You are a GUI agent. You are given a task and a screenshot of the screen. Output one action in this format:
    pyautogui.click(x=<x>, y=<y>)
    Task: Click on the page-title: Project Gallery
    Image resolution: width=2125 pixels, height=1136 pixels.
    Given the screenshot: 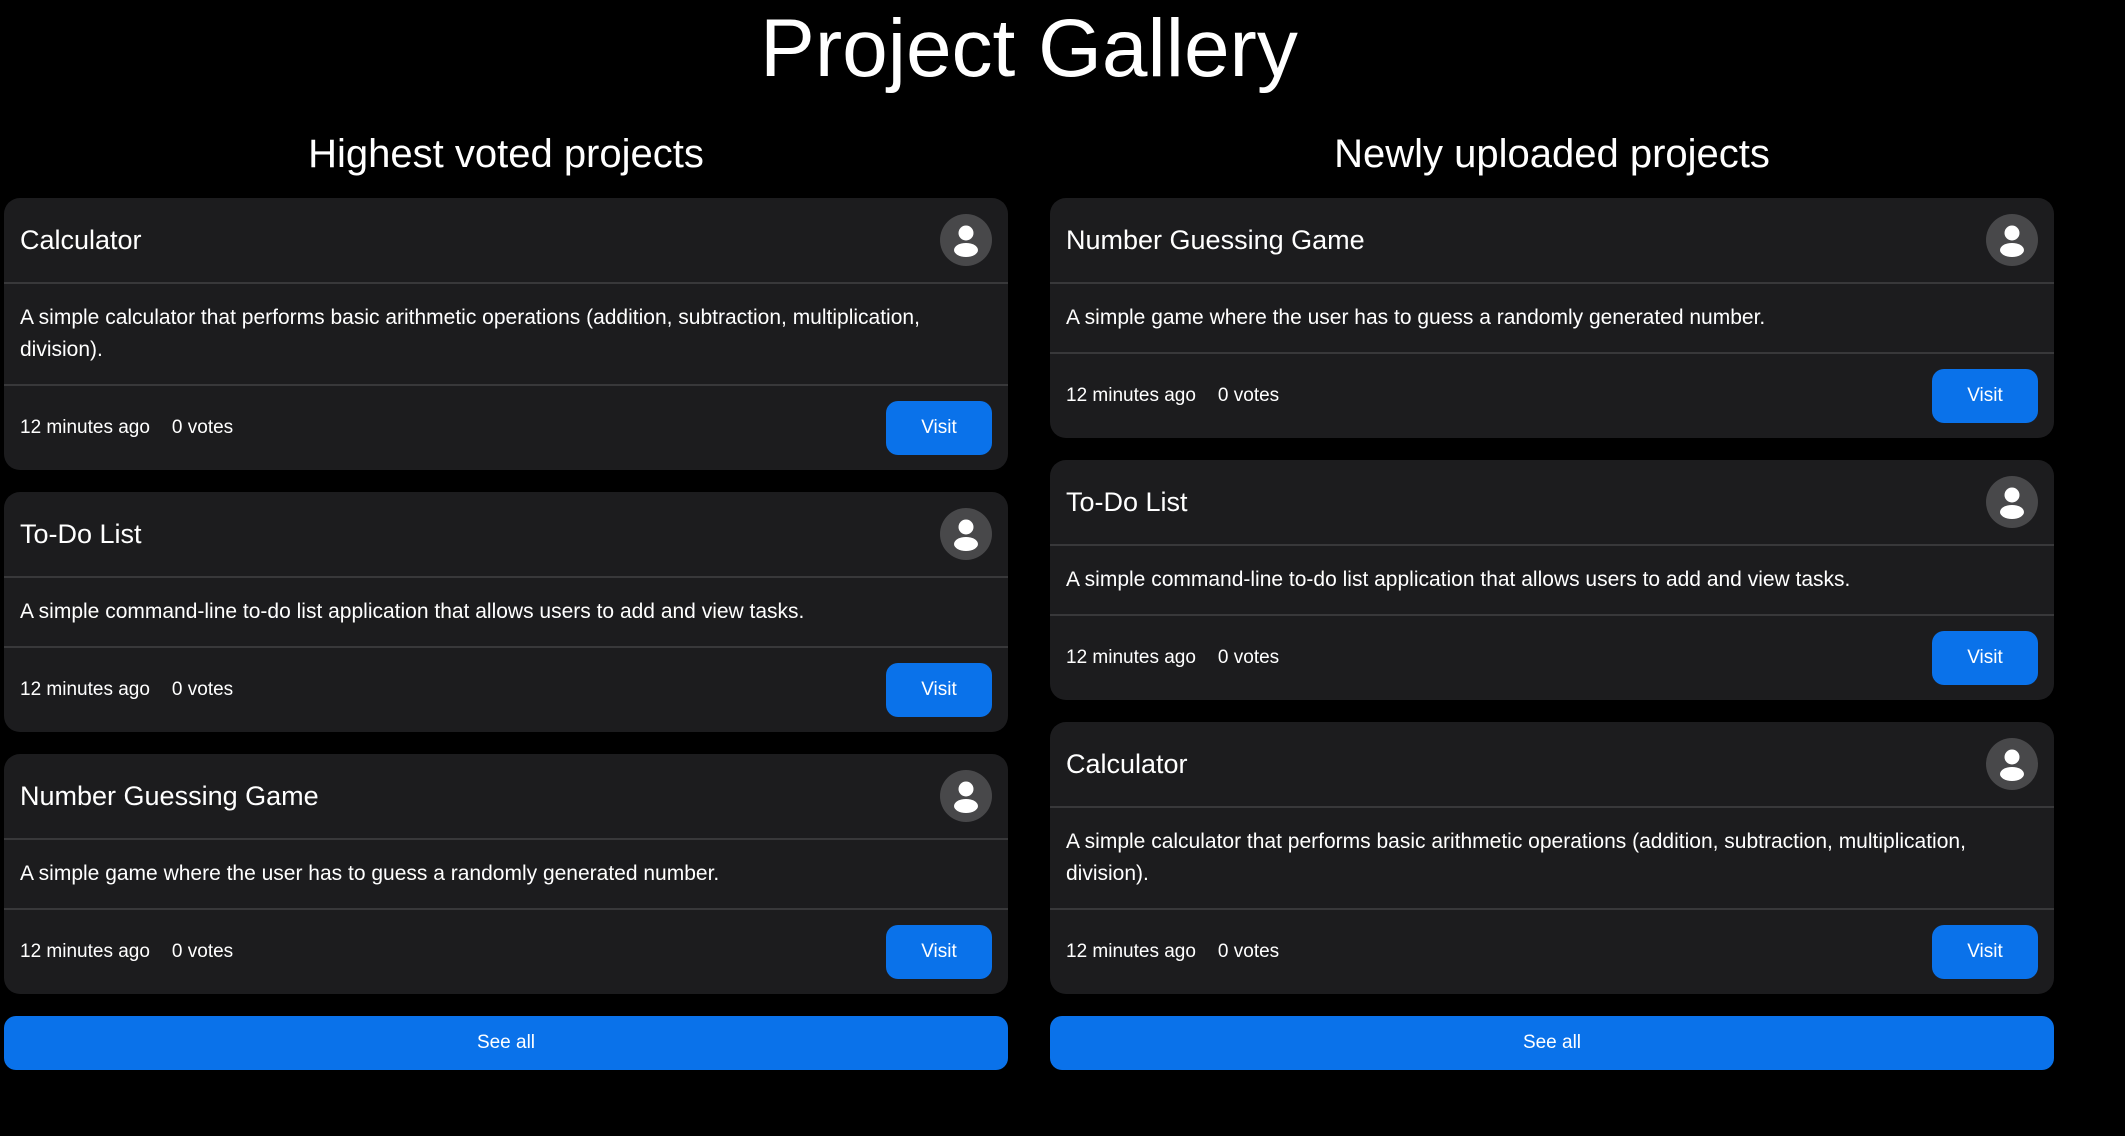 What is the action you would take?
    pyautogui.click(x=1029, y=48)
    